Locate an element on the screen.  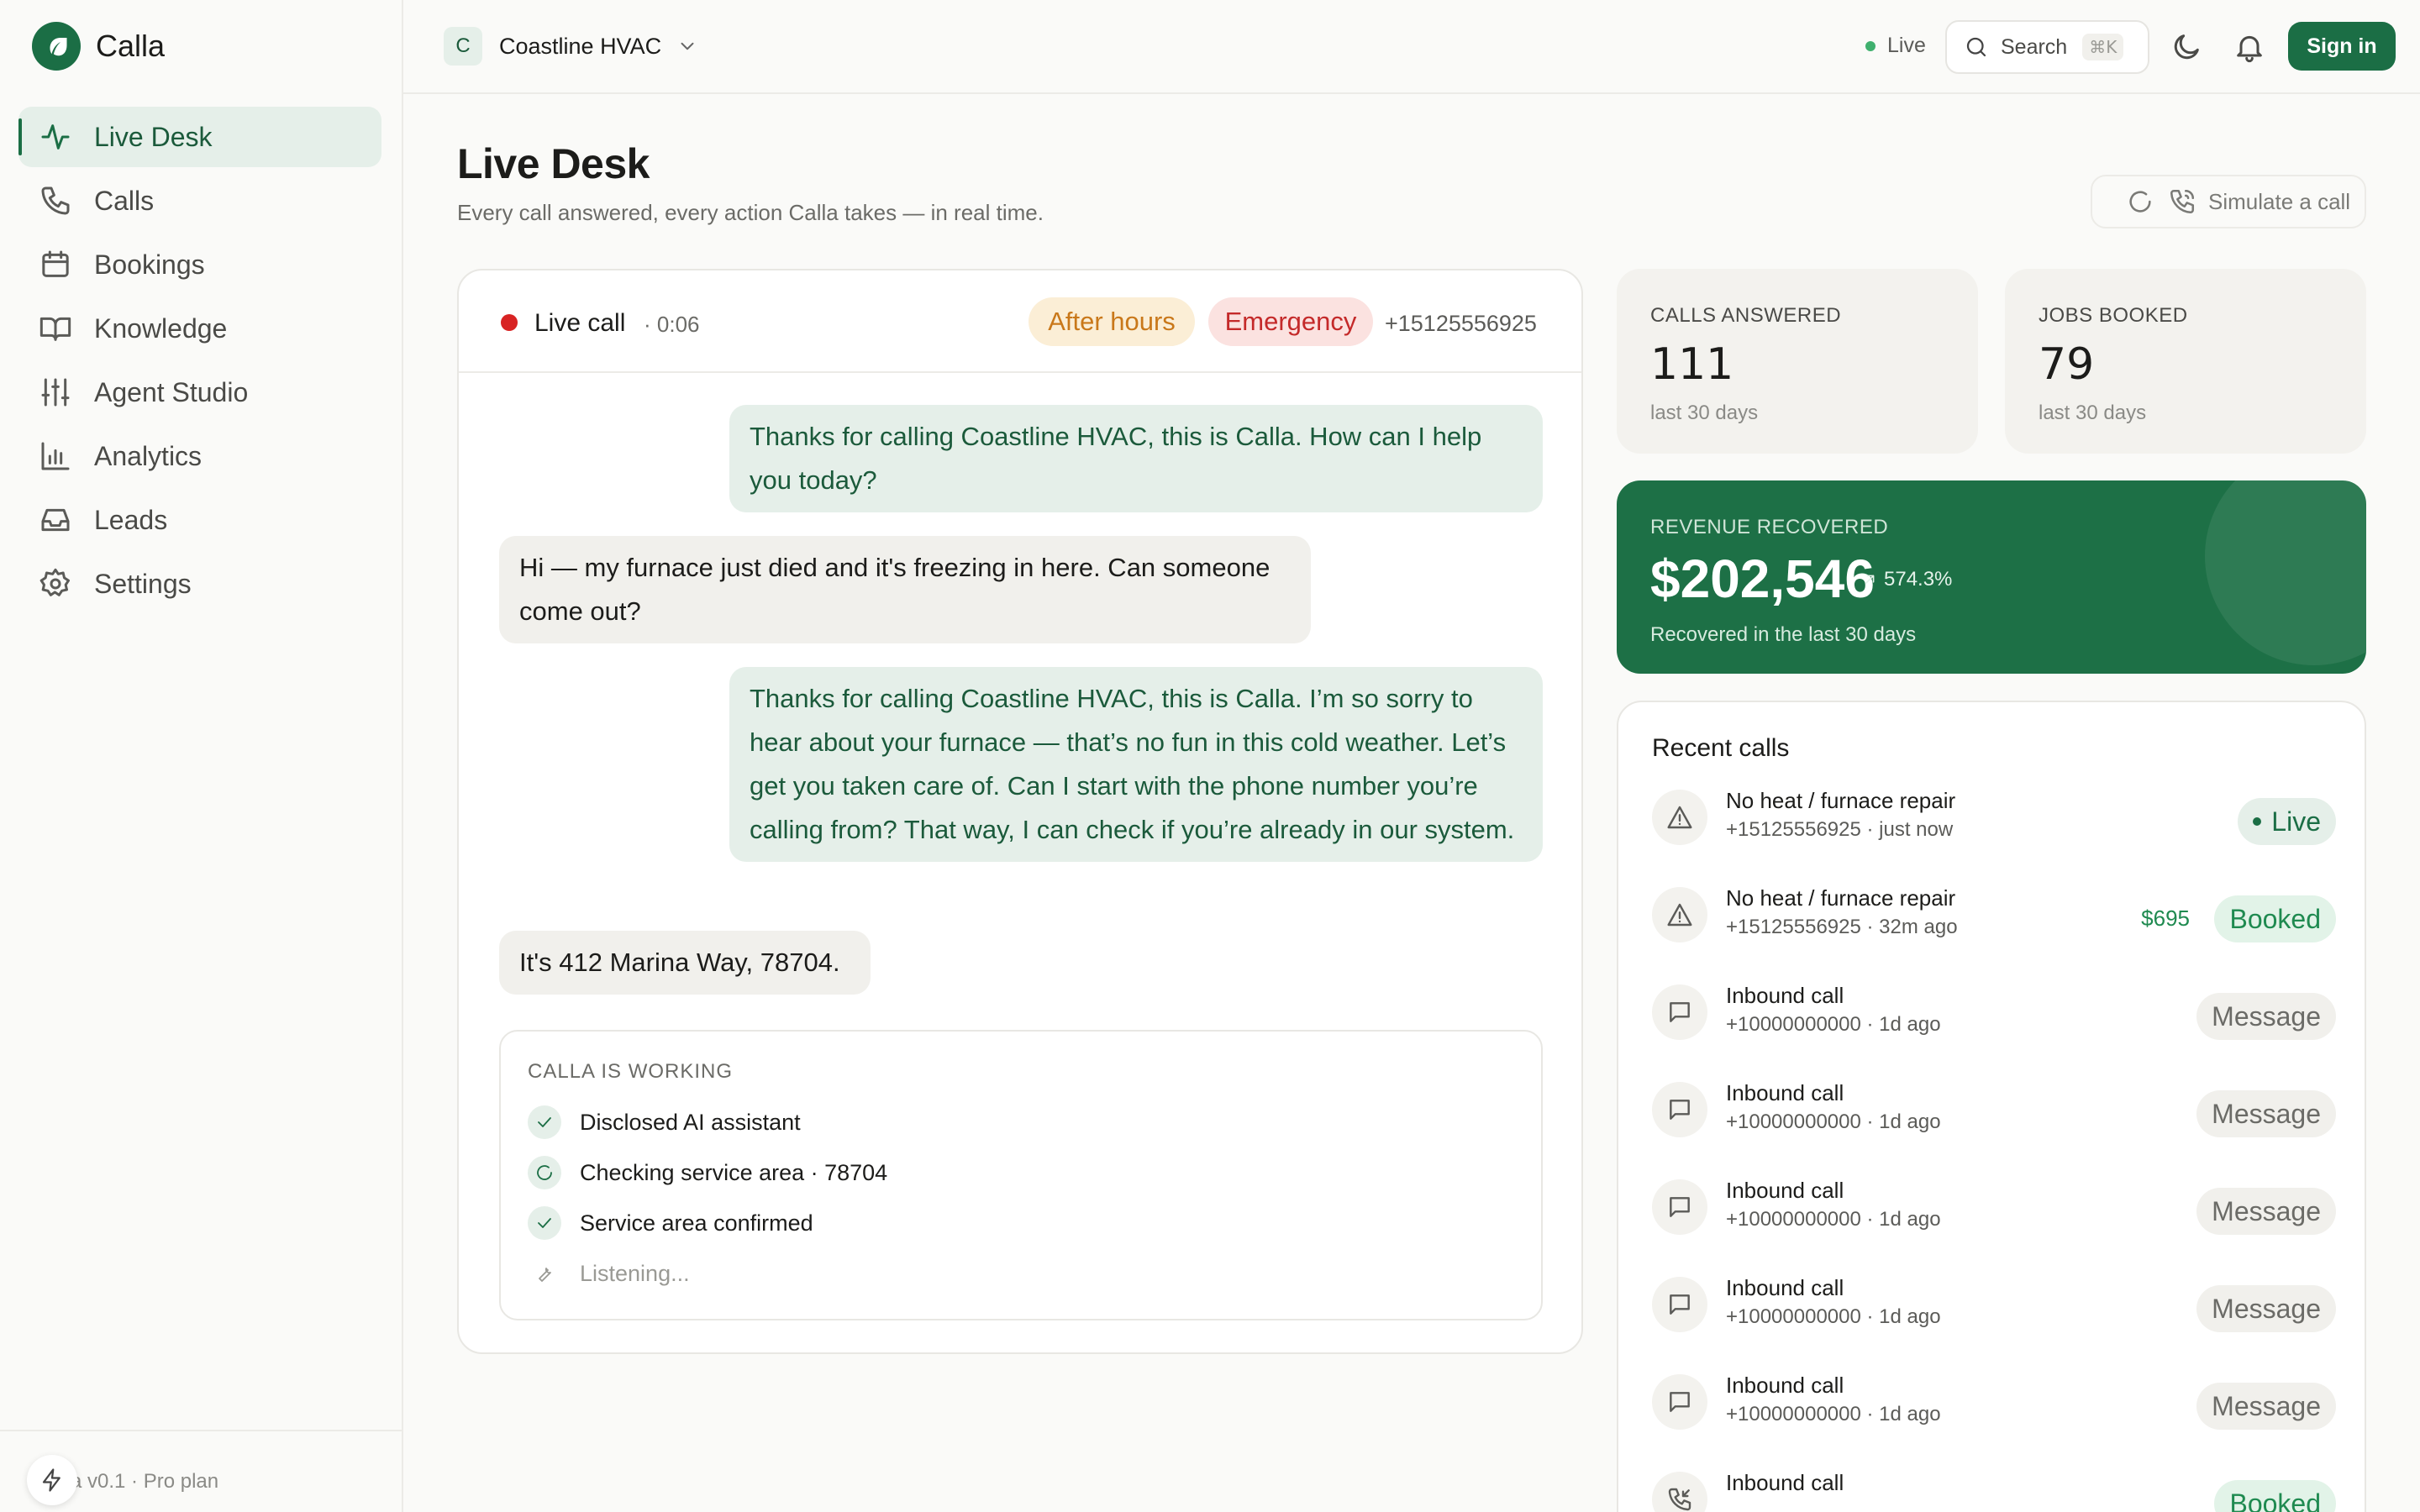
row-subtitle: +15125556925 · 32m ago is located at coordinates (1842, 927).